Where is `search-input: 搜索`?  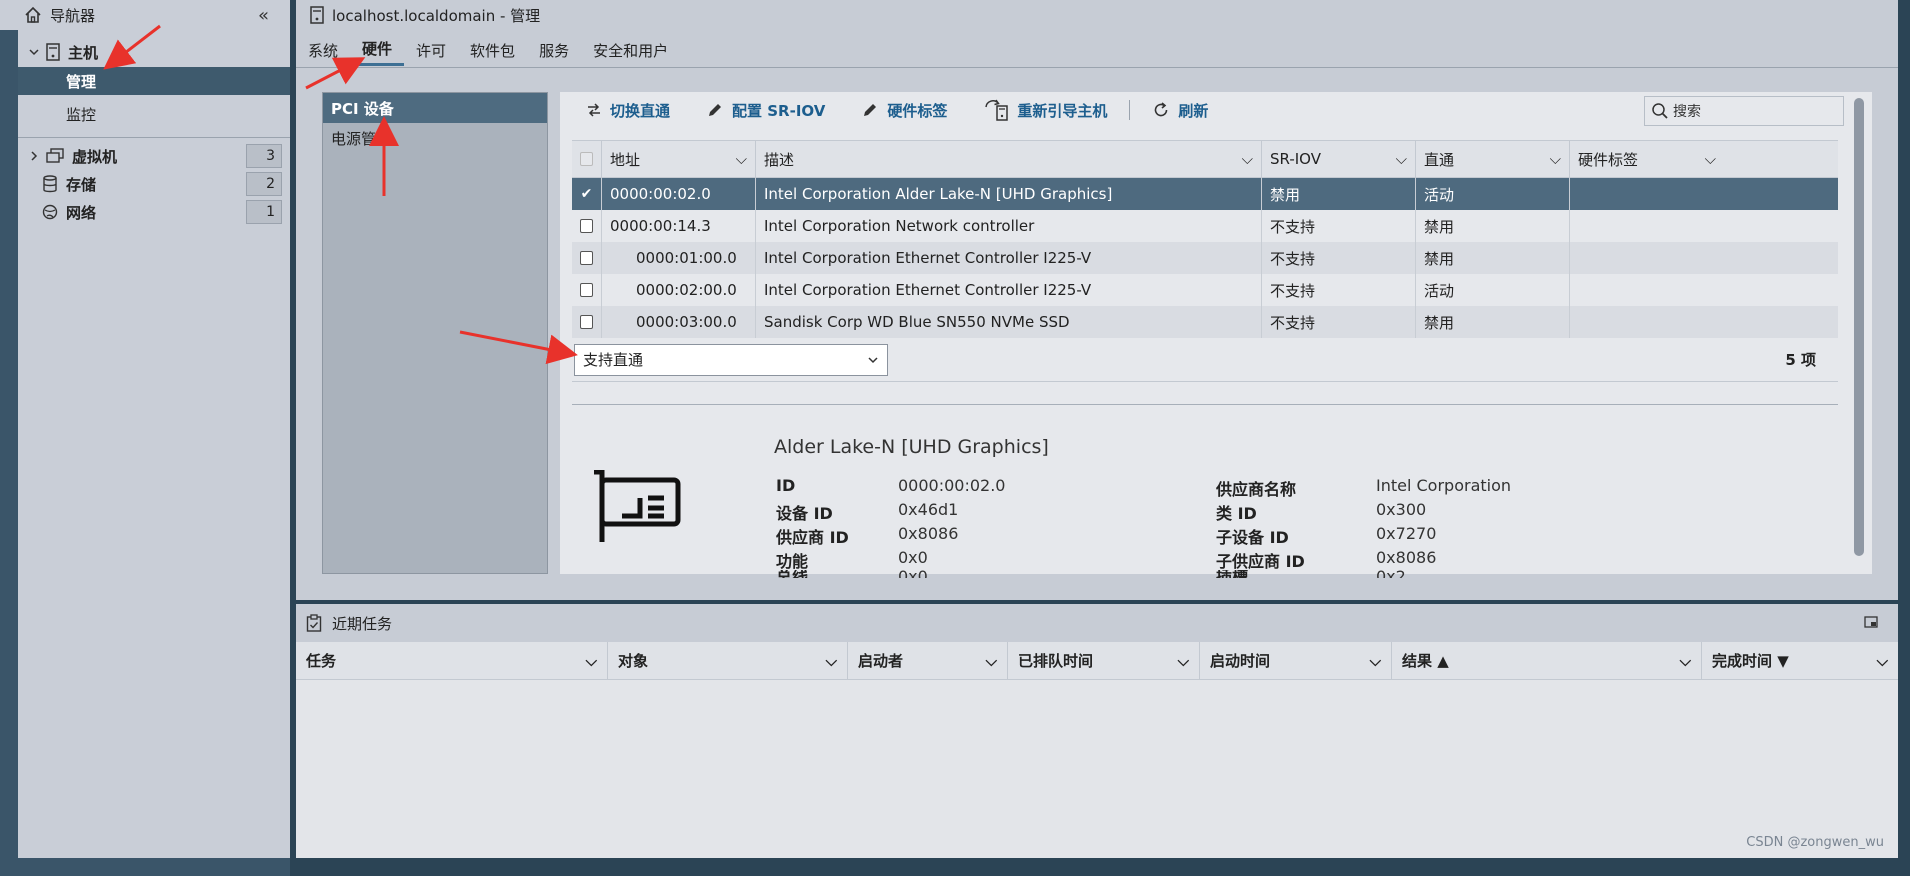 search-input: 搜索 is located at coordinates (1744, 111).